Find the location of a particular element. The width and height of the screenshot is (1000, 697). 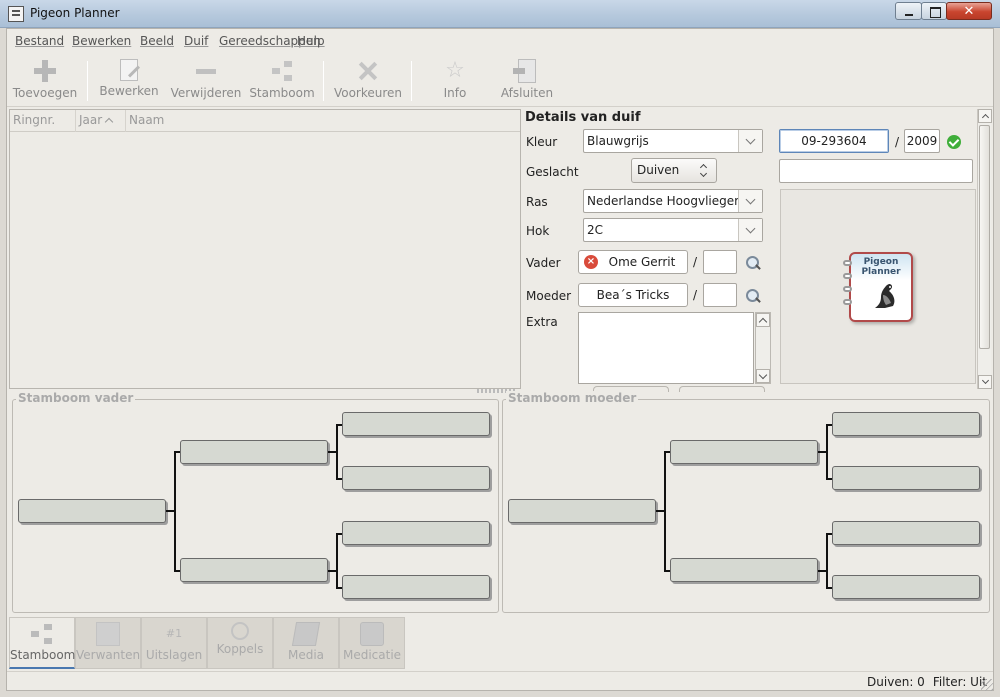

pigeon-image: Pigeon Planner is located at coordinates (878, 286).